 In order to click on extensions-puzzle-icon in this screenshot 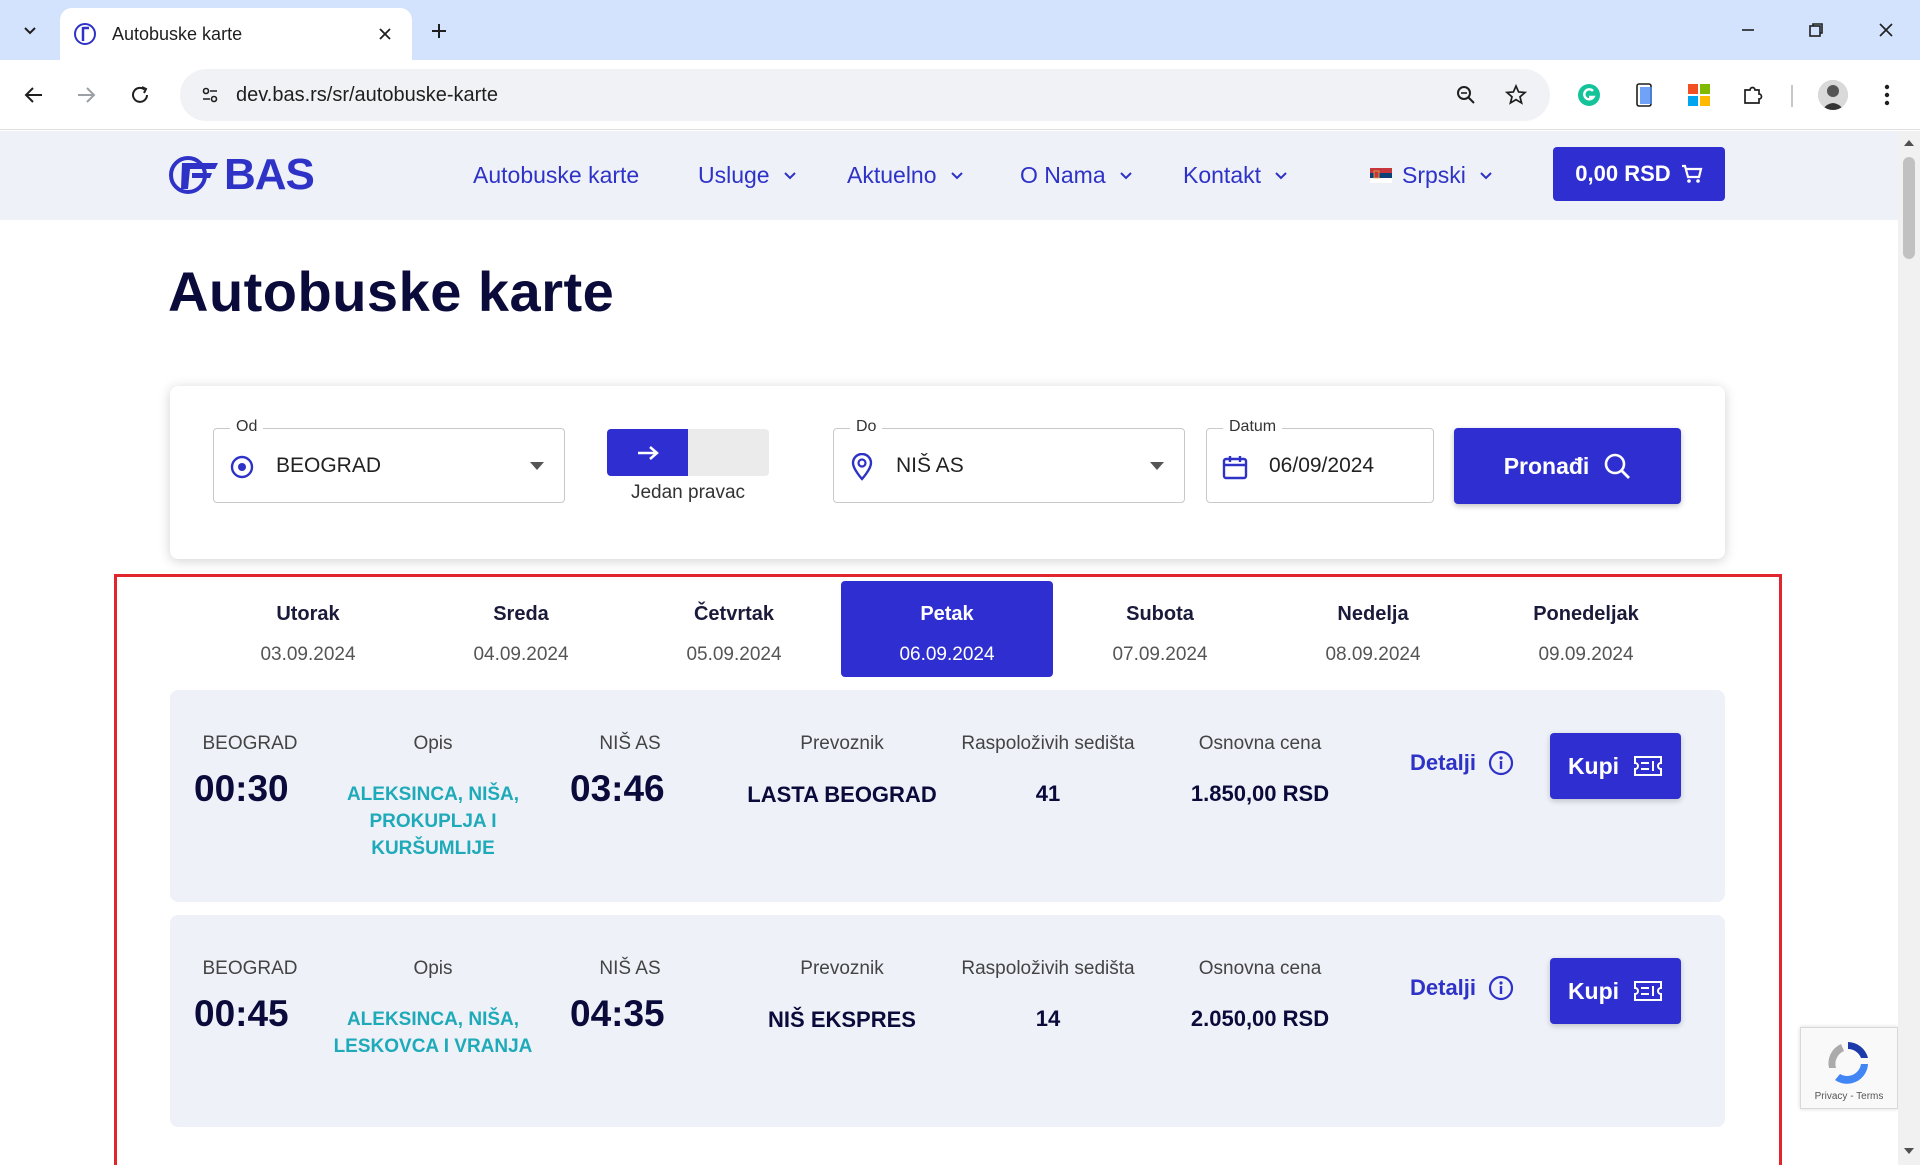, I will do `click(1753, 95)`.